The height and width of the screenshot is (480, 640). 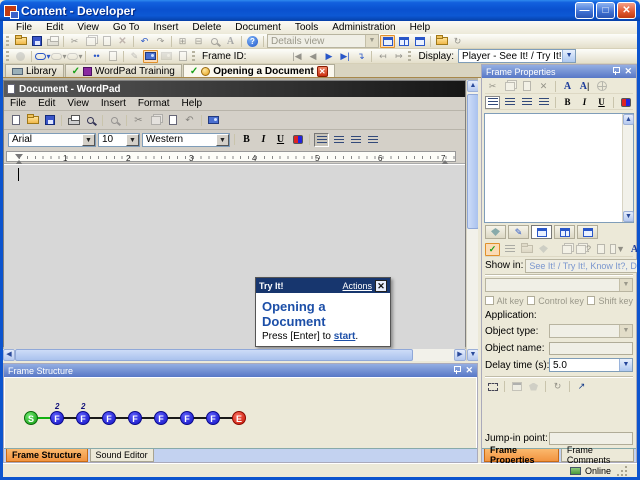 What do you see at coordinates (258, 27) in the screenshot?
I see `menu-document: Document` at bounding box center [258, 27].